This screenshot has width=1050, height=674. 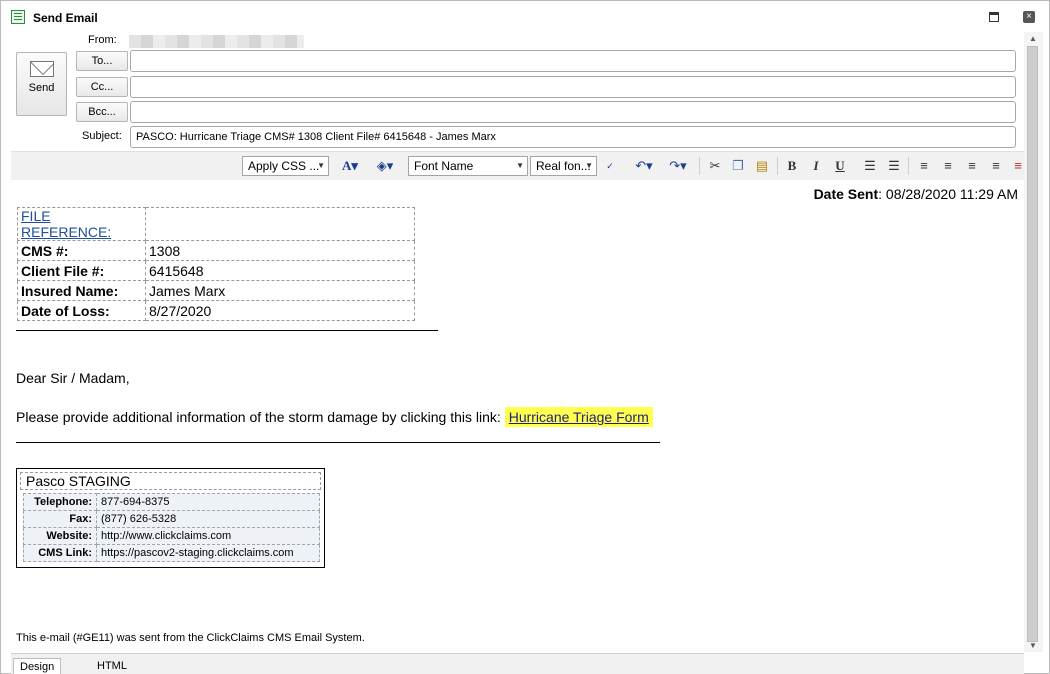 I want to click on align-left-icon: ≡, so click(x=924, y=166).